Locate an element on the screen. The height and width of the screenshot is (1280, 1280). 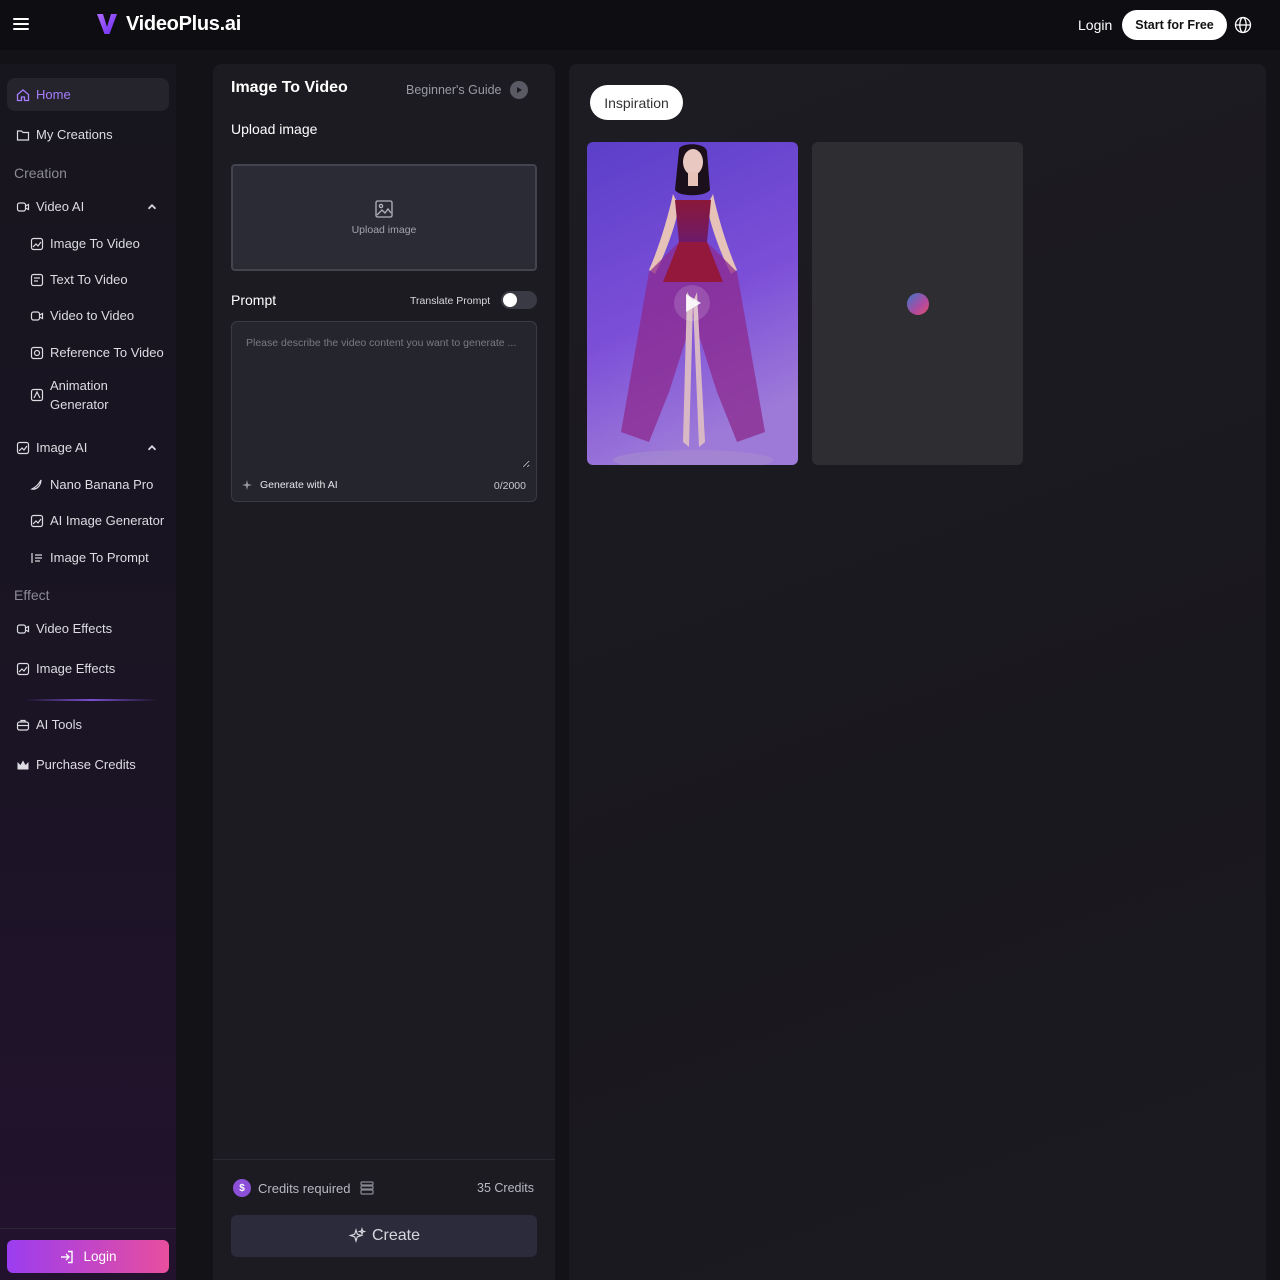
loading-spinner-icon is located at coordinates (918, 304).